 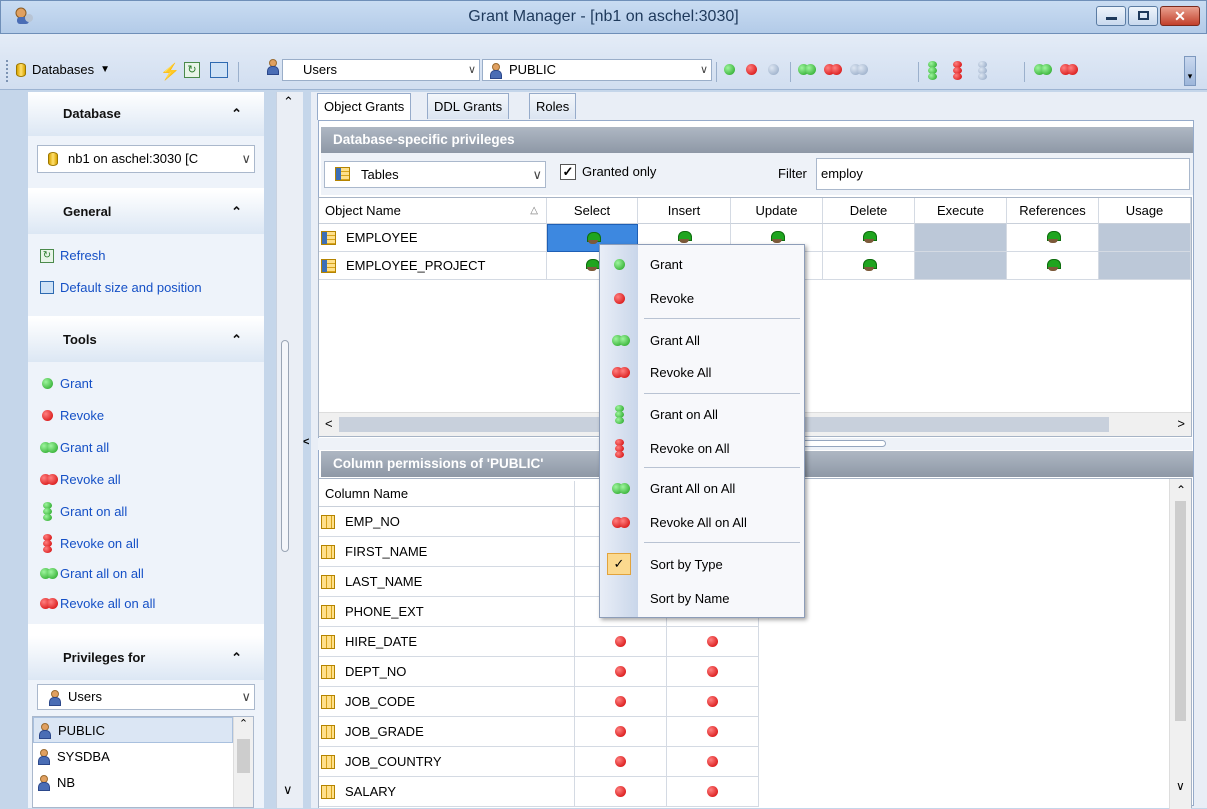 What do you see at coordinates (219, 70) in the screenshot?
I see `default-size-icon` at bounding box center [219, 70].